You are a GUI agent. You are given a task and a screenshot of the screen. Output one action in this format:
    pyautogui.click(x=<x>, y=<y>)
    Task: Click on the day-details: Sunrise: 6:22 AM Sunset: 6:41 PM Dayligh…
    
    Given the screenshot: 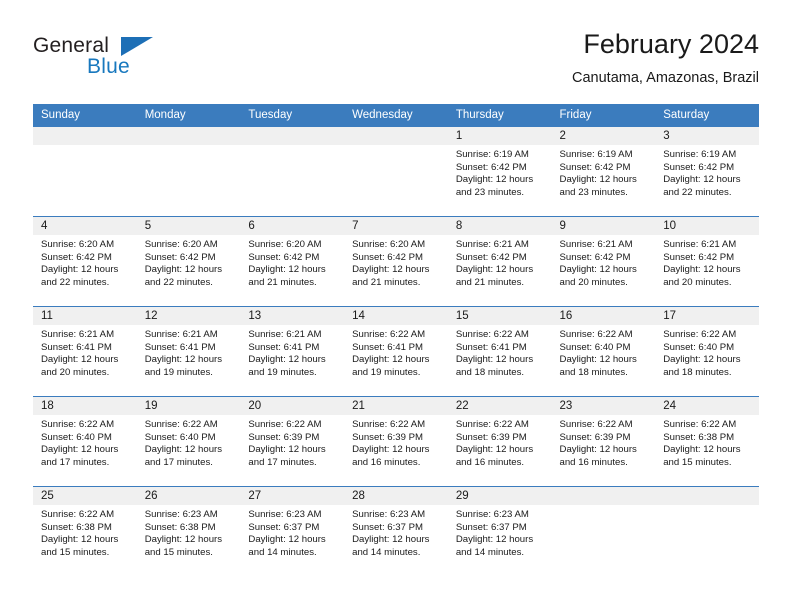 What is the action you would take?
    pyautogui.click(x=396, y=352)
    